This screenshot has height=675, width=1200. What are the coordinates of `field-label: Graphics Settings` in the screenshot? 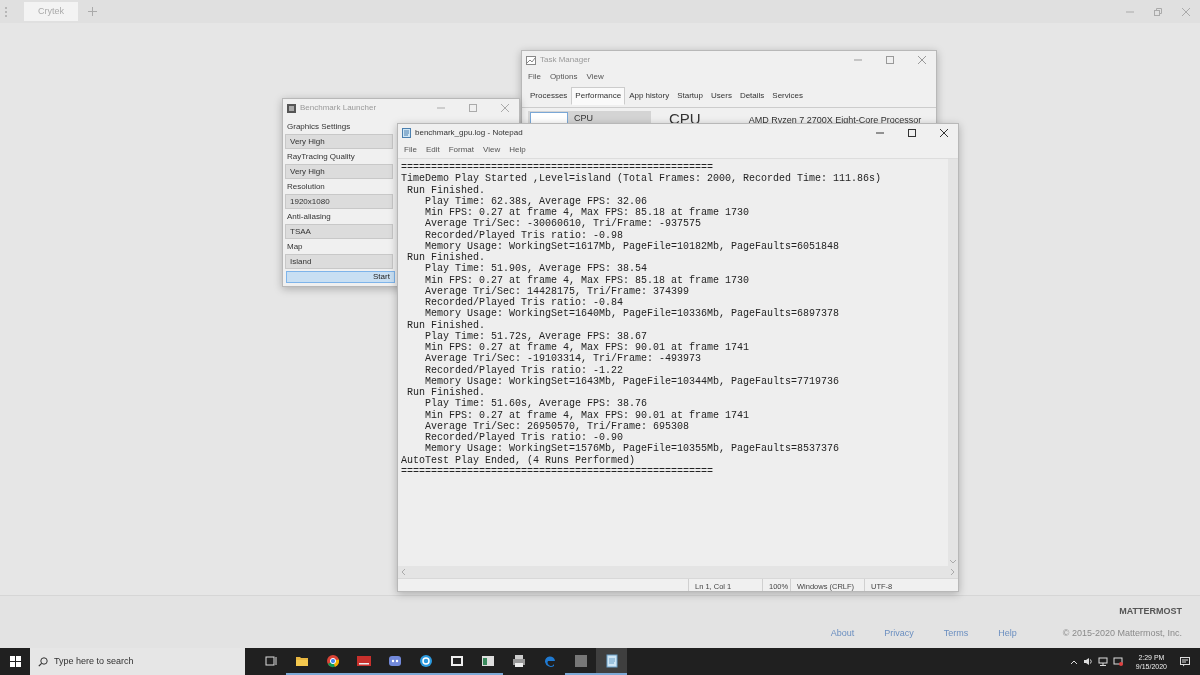 It's located at (318, 126).